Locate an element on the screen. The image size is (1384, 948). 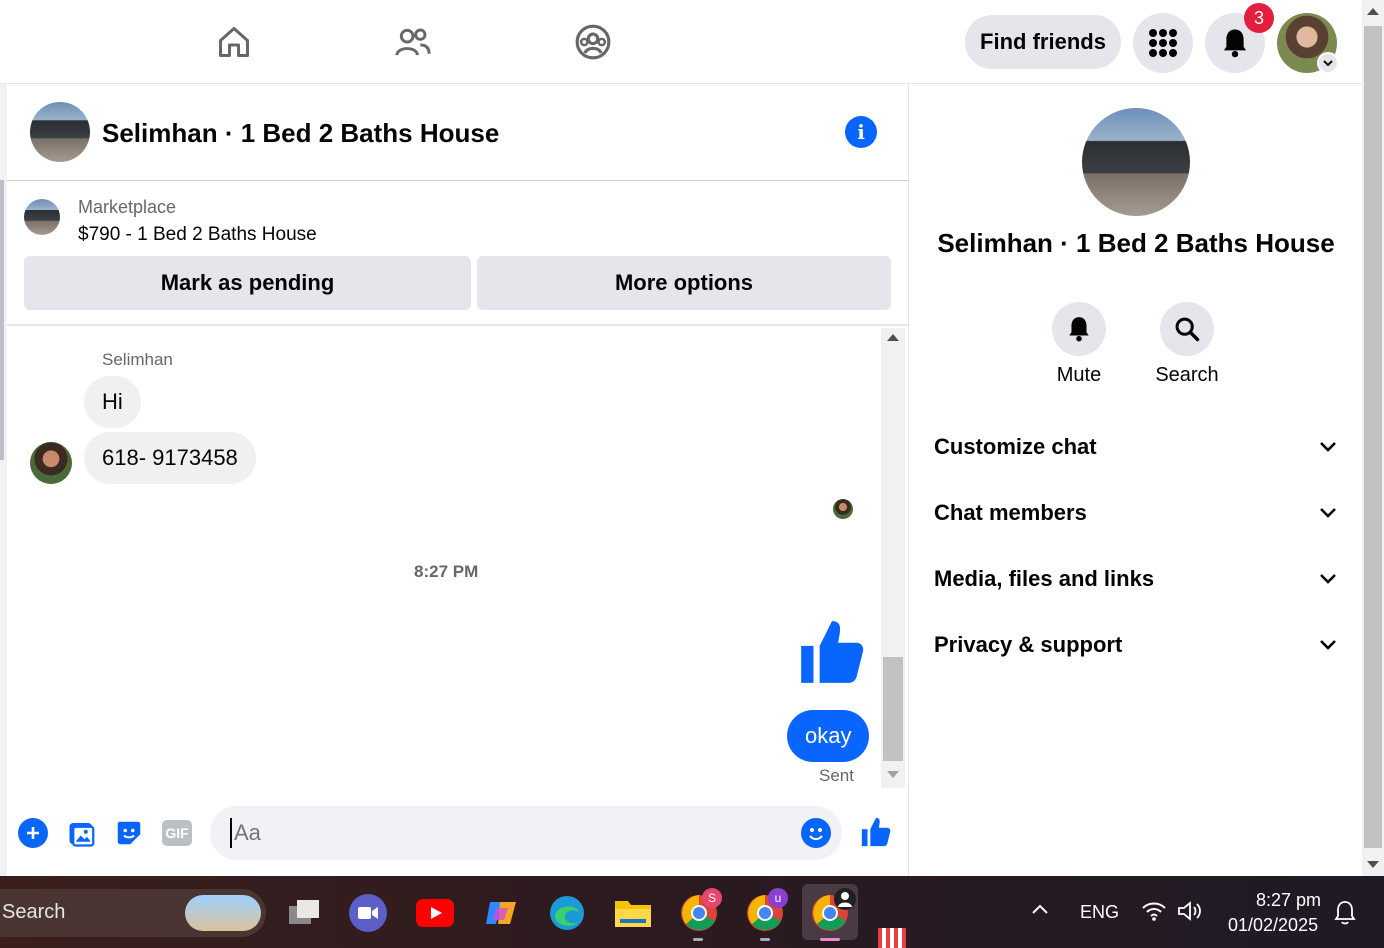
listing-price: $790 - 1 Bed 2 Baths House is located at coordinates (197, 235).